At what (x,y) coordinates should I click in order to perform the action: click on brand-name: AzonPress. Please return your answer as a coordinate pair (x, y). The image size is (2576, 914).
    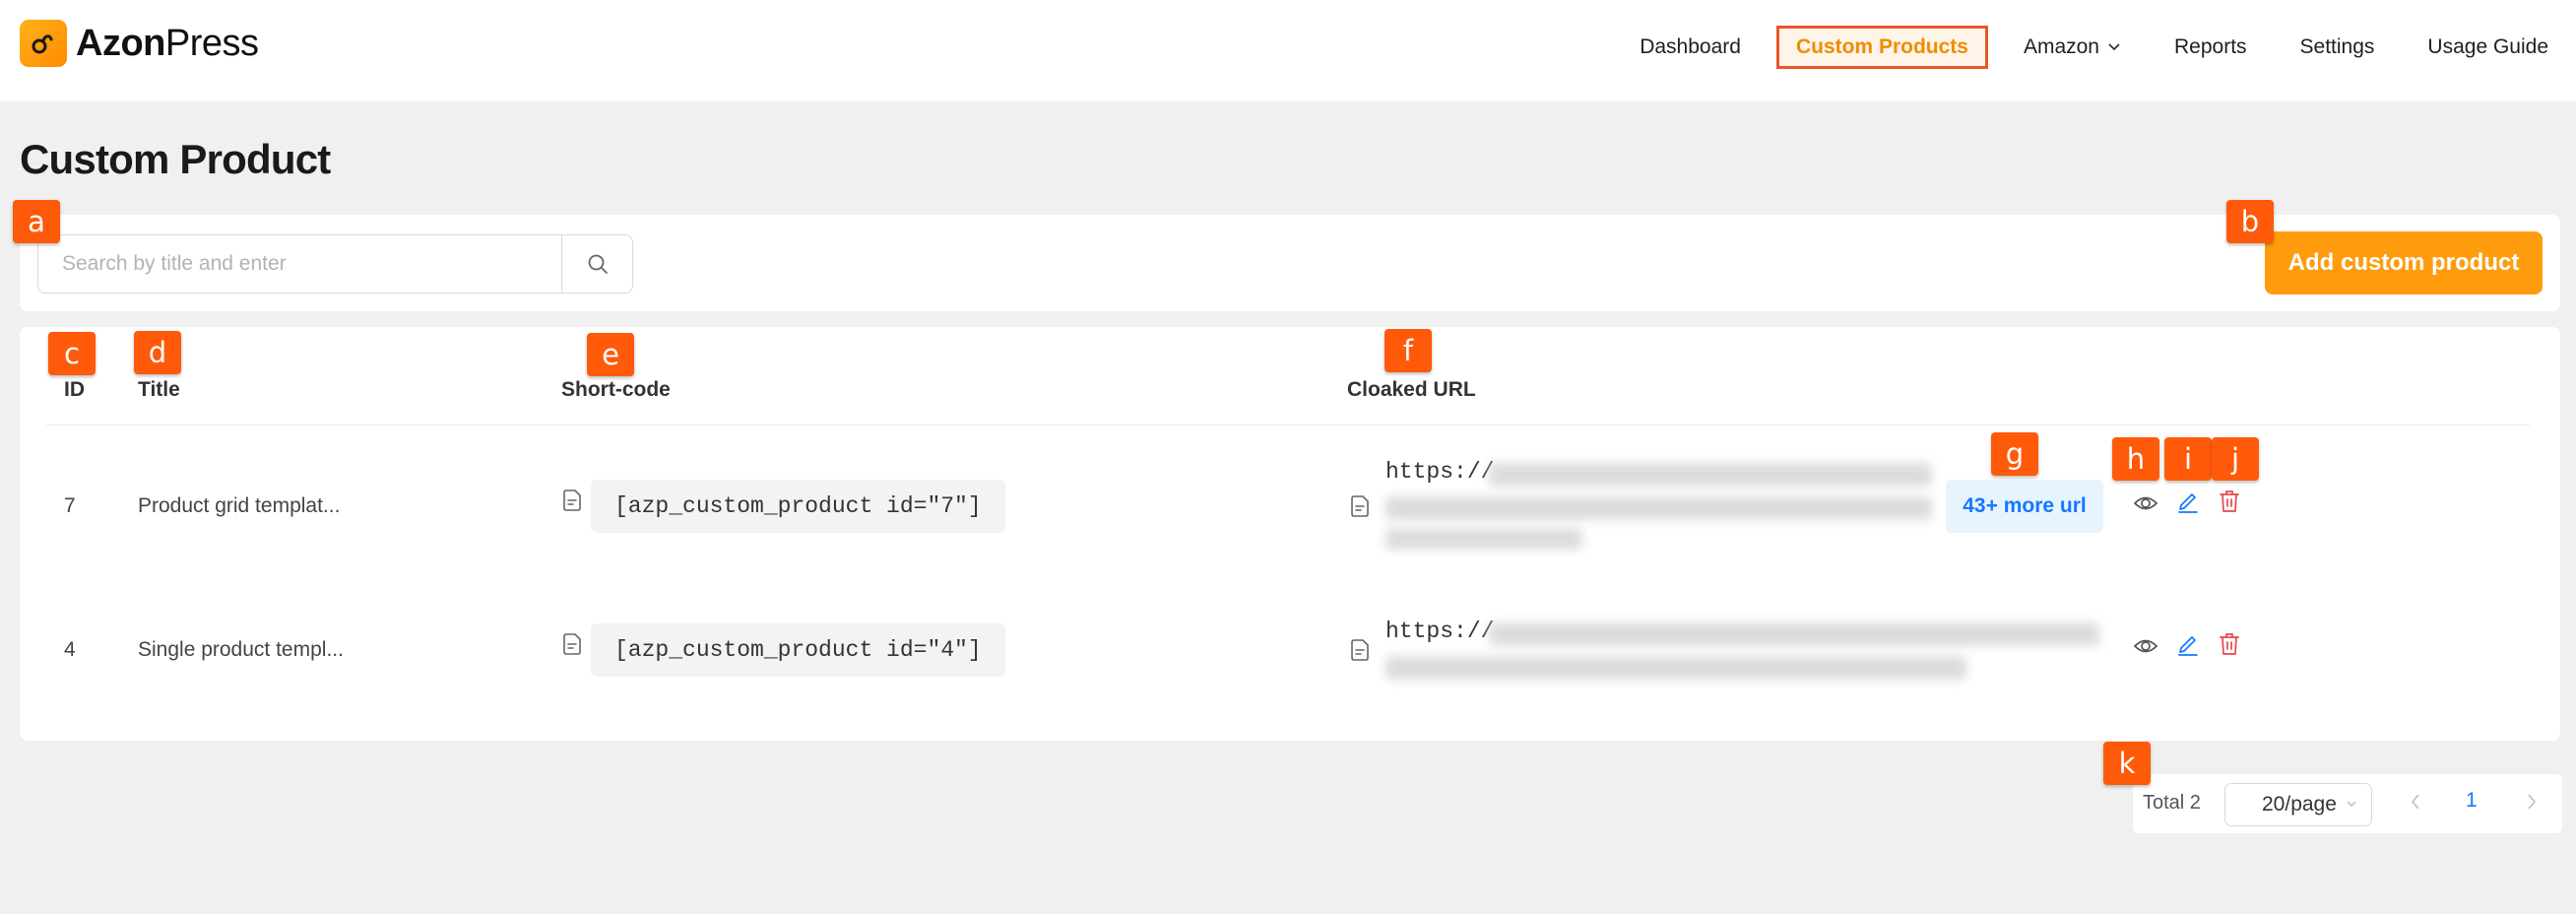
    Looking at the image, I should click on (167, 43).